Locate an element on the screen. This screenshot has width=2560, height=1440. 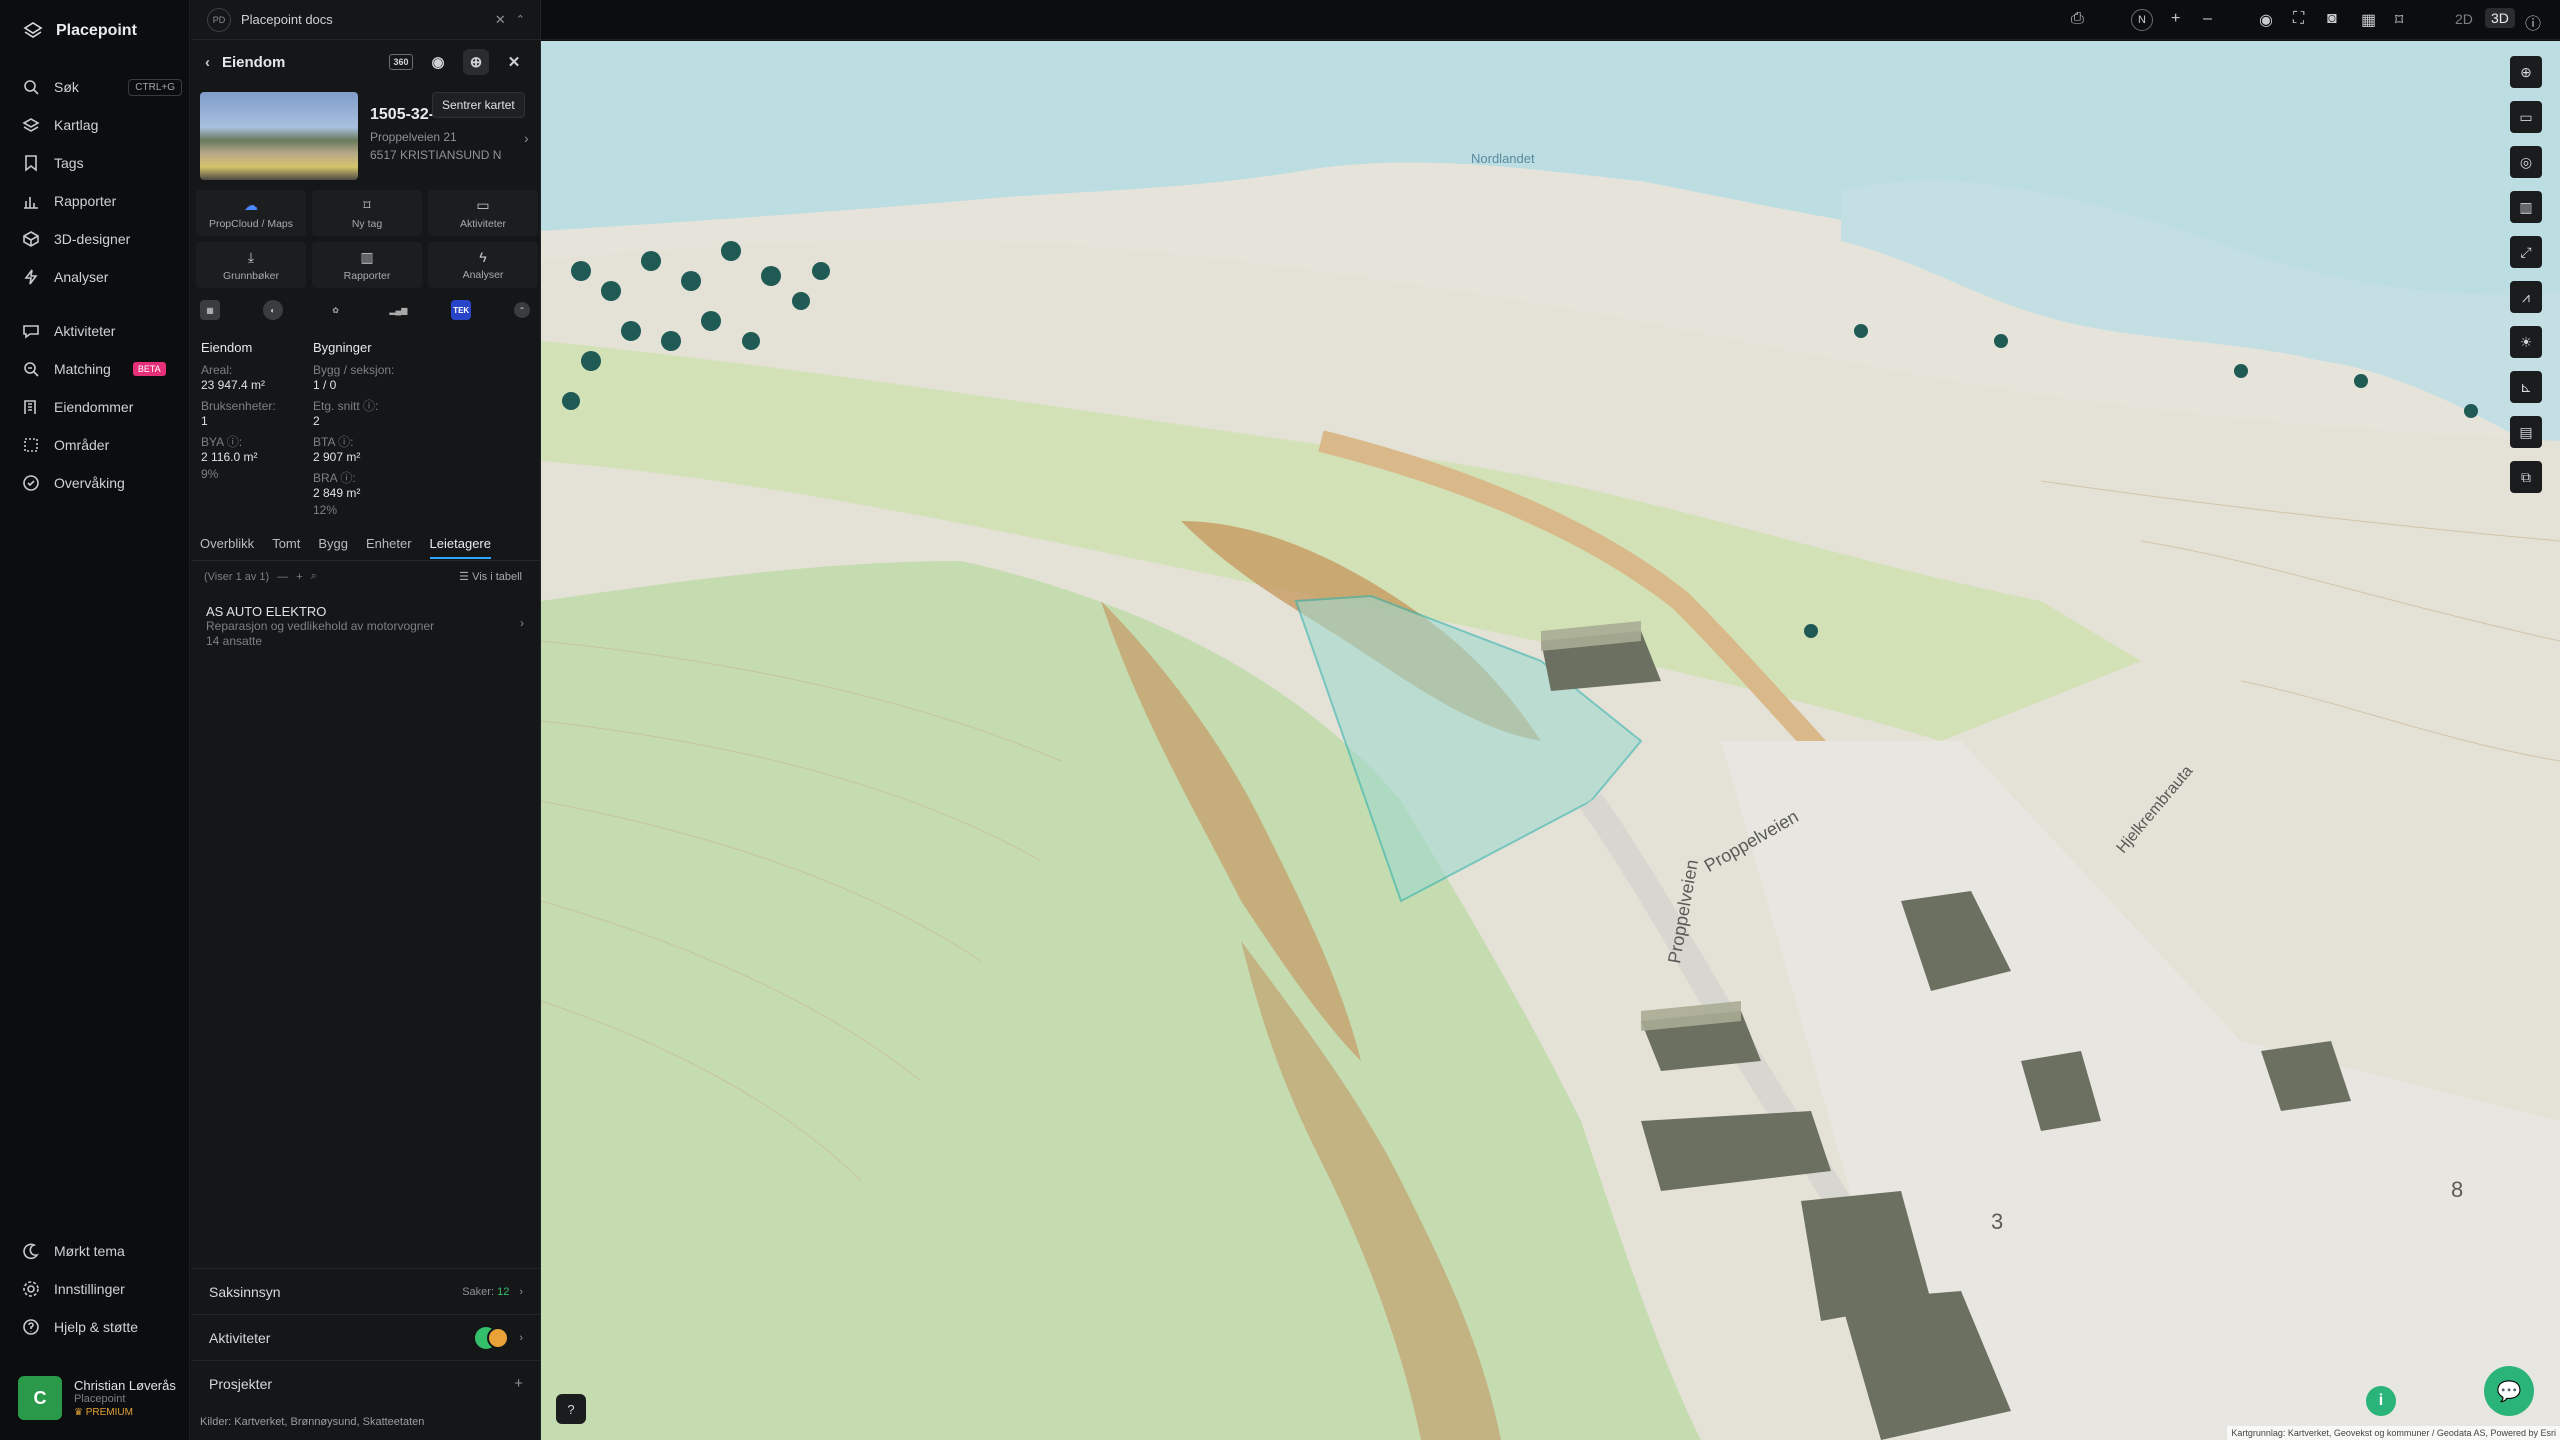
chat-icon: ▭ is located at coordinates (483, 204).